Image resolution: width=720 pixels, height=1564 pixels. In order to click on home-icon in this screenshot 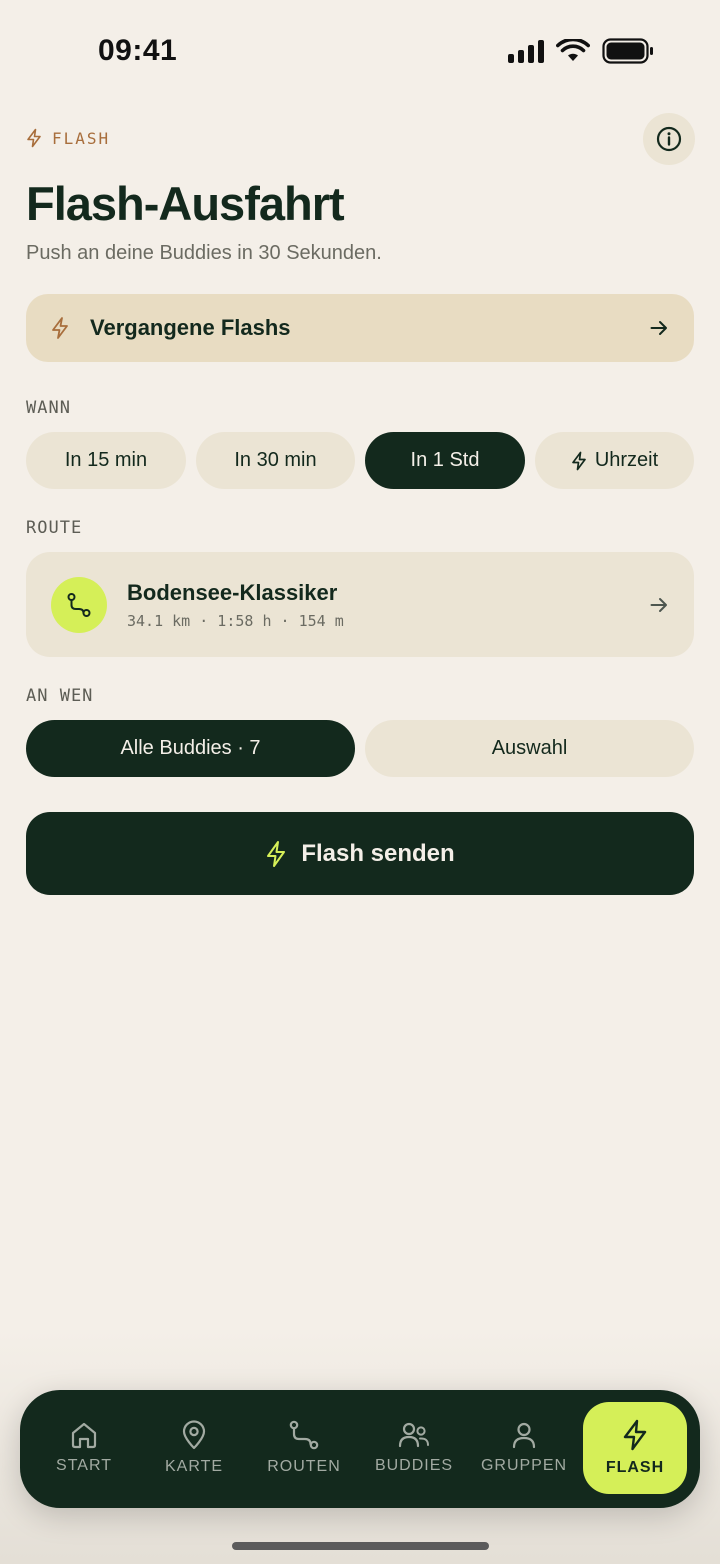, I will do `click(84, 1435)`.